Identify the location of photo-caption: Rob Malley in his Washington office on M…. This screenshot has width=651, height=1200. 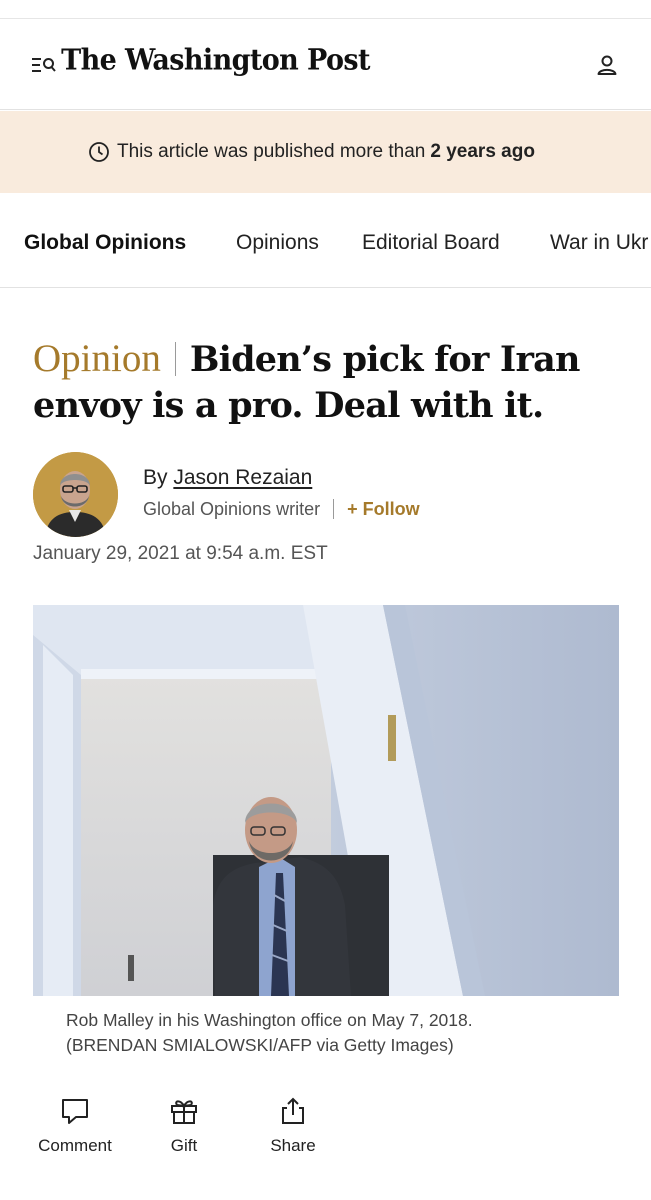
(336, 1033).